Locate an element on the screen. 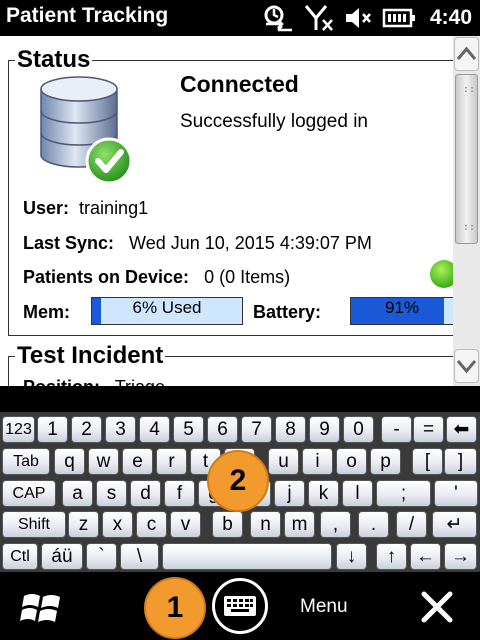 The height and width of the screenshot is (640, 480). volume-icon is located at coordinates (358, 18).